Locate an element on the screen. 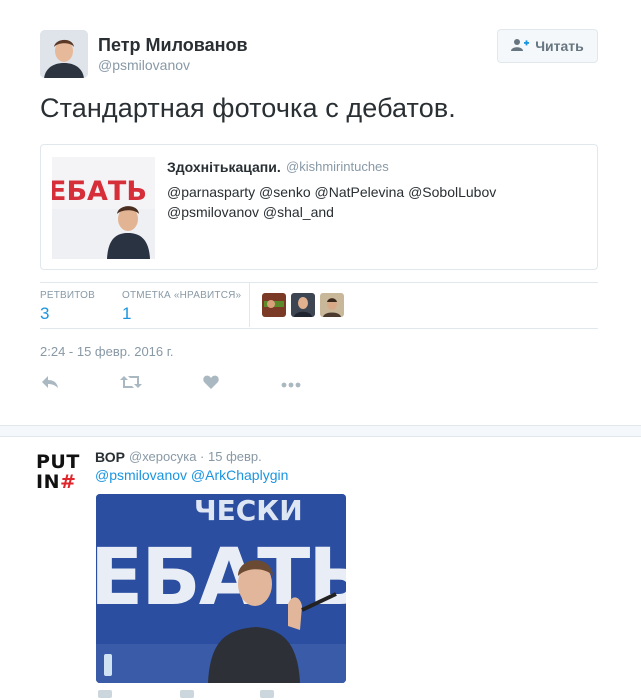 This screenshot has width=641, height=700. reply-button is located at coordinates (50, 384).